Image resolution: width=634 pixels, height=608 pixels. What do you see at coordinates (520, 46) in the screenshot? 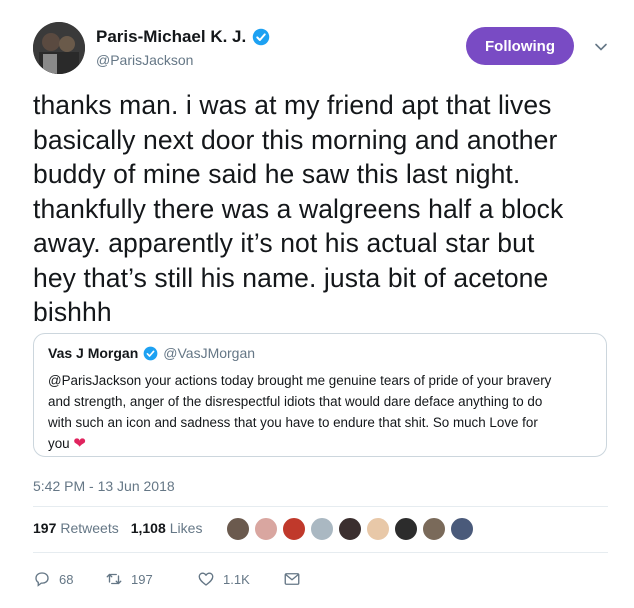
I see `following-button: Following` at bounding box center [520, 46].